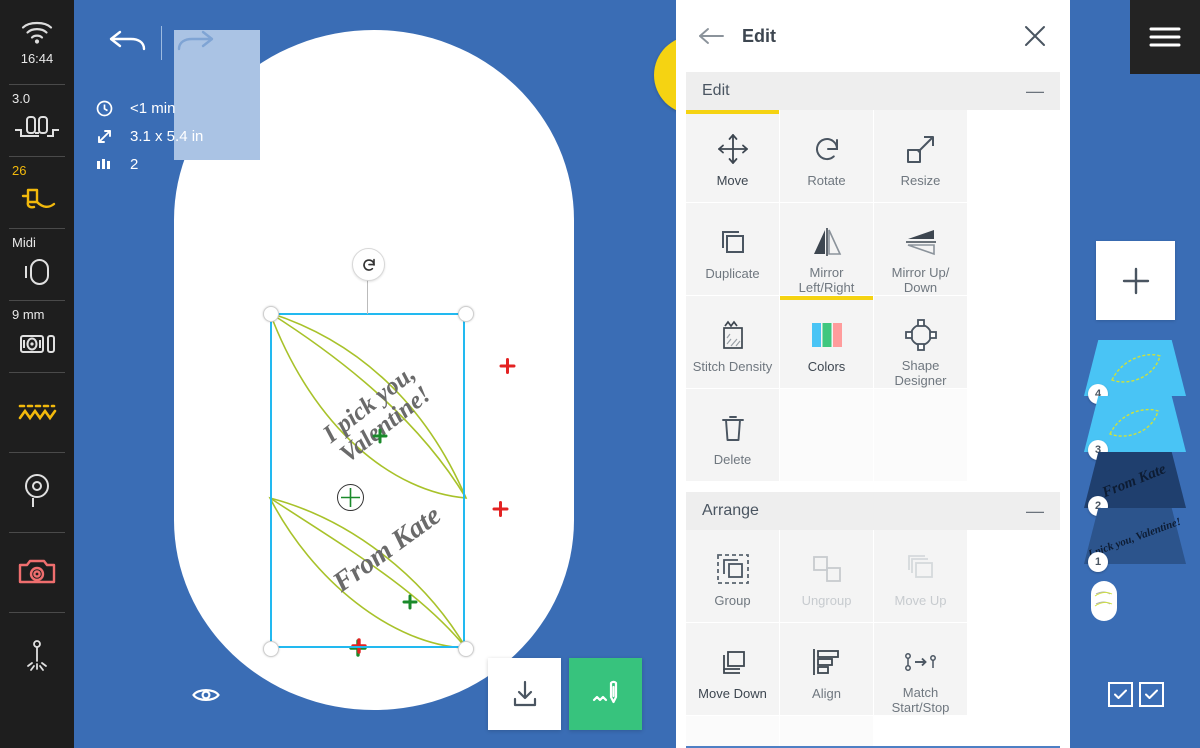 The width and height of the screenshot is (1200, 748). Describe the element at coordinates (873, 511) in the screenshot. I see `section-header-arrange: Arrange —` at that location.